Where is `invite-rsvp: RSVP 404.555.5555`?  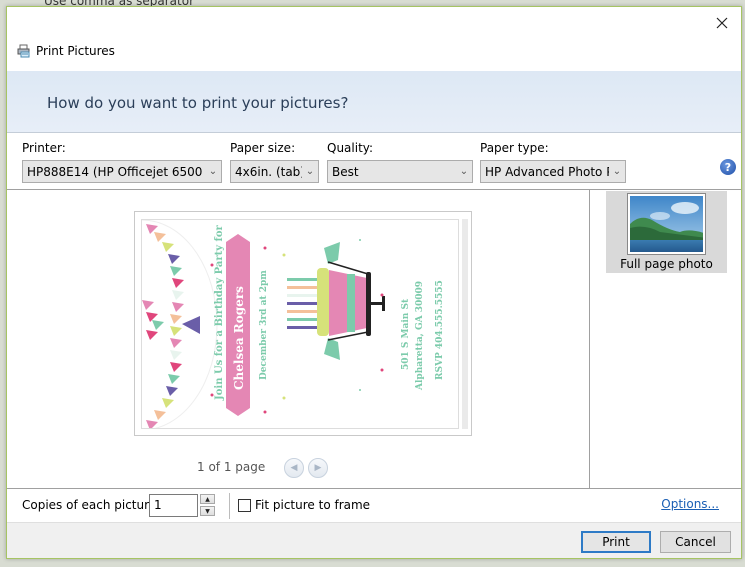 invite-rsvp: RSVP 404.555.5555 is located at coordinates (440, 330).